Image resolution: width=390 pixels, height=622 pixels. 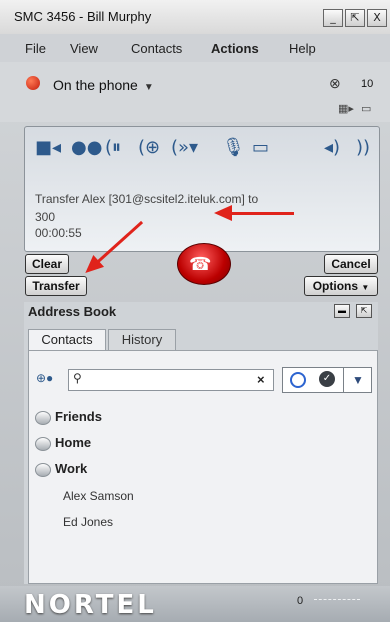 What do you see at coordinates (235, 48) in the screenshot?
I see `menu-actions: Actions` at bounding box center [235, 48].